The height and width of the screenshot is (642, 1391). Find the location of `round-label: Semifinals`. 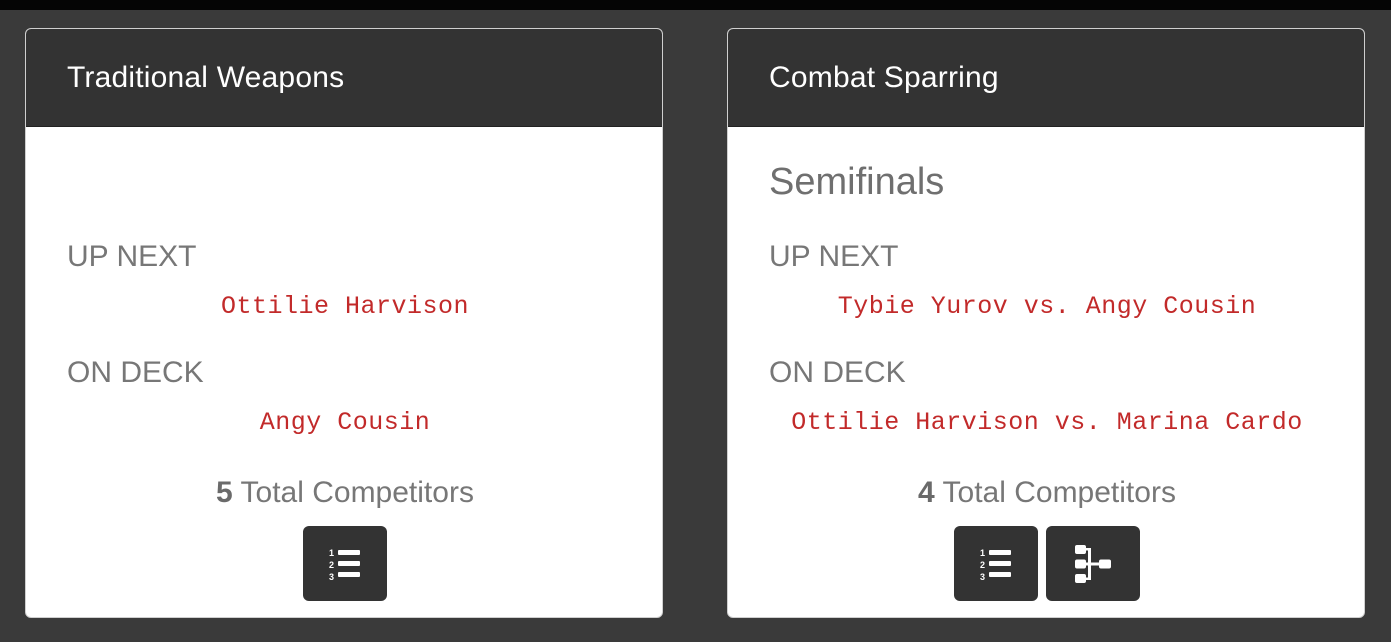

round-label: Semifinals is located at coordinates (857, 182).